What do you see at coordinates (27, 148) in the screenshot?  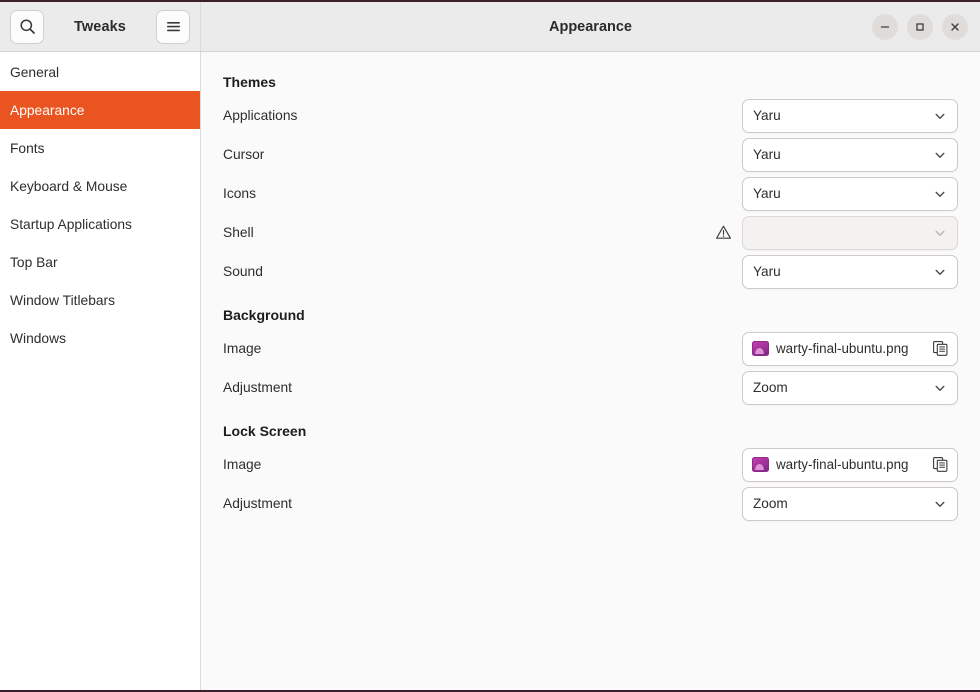 I see `sidebar-item-label: Fonts` at bounding box center [27, 148].